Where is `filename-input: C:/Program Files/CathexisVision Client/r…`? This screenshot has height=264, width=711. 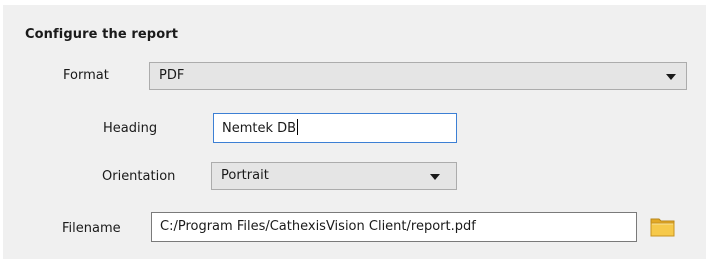 filename-input: C:/Program Files/CathexisVision Client/r… is located at coordinates (394, 227).